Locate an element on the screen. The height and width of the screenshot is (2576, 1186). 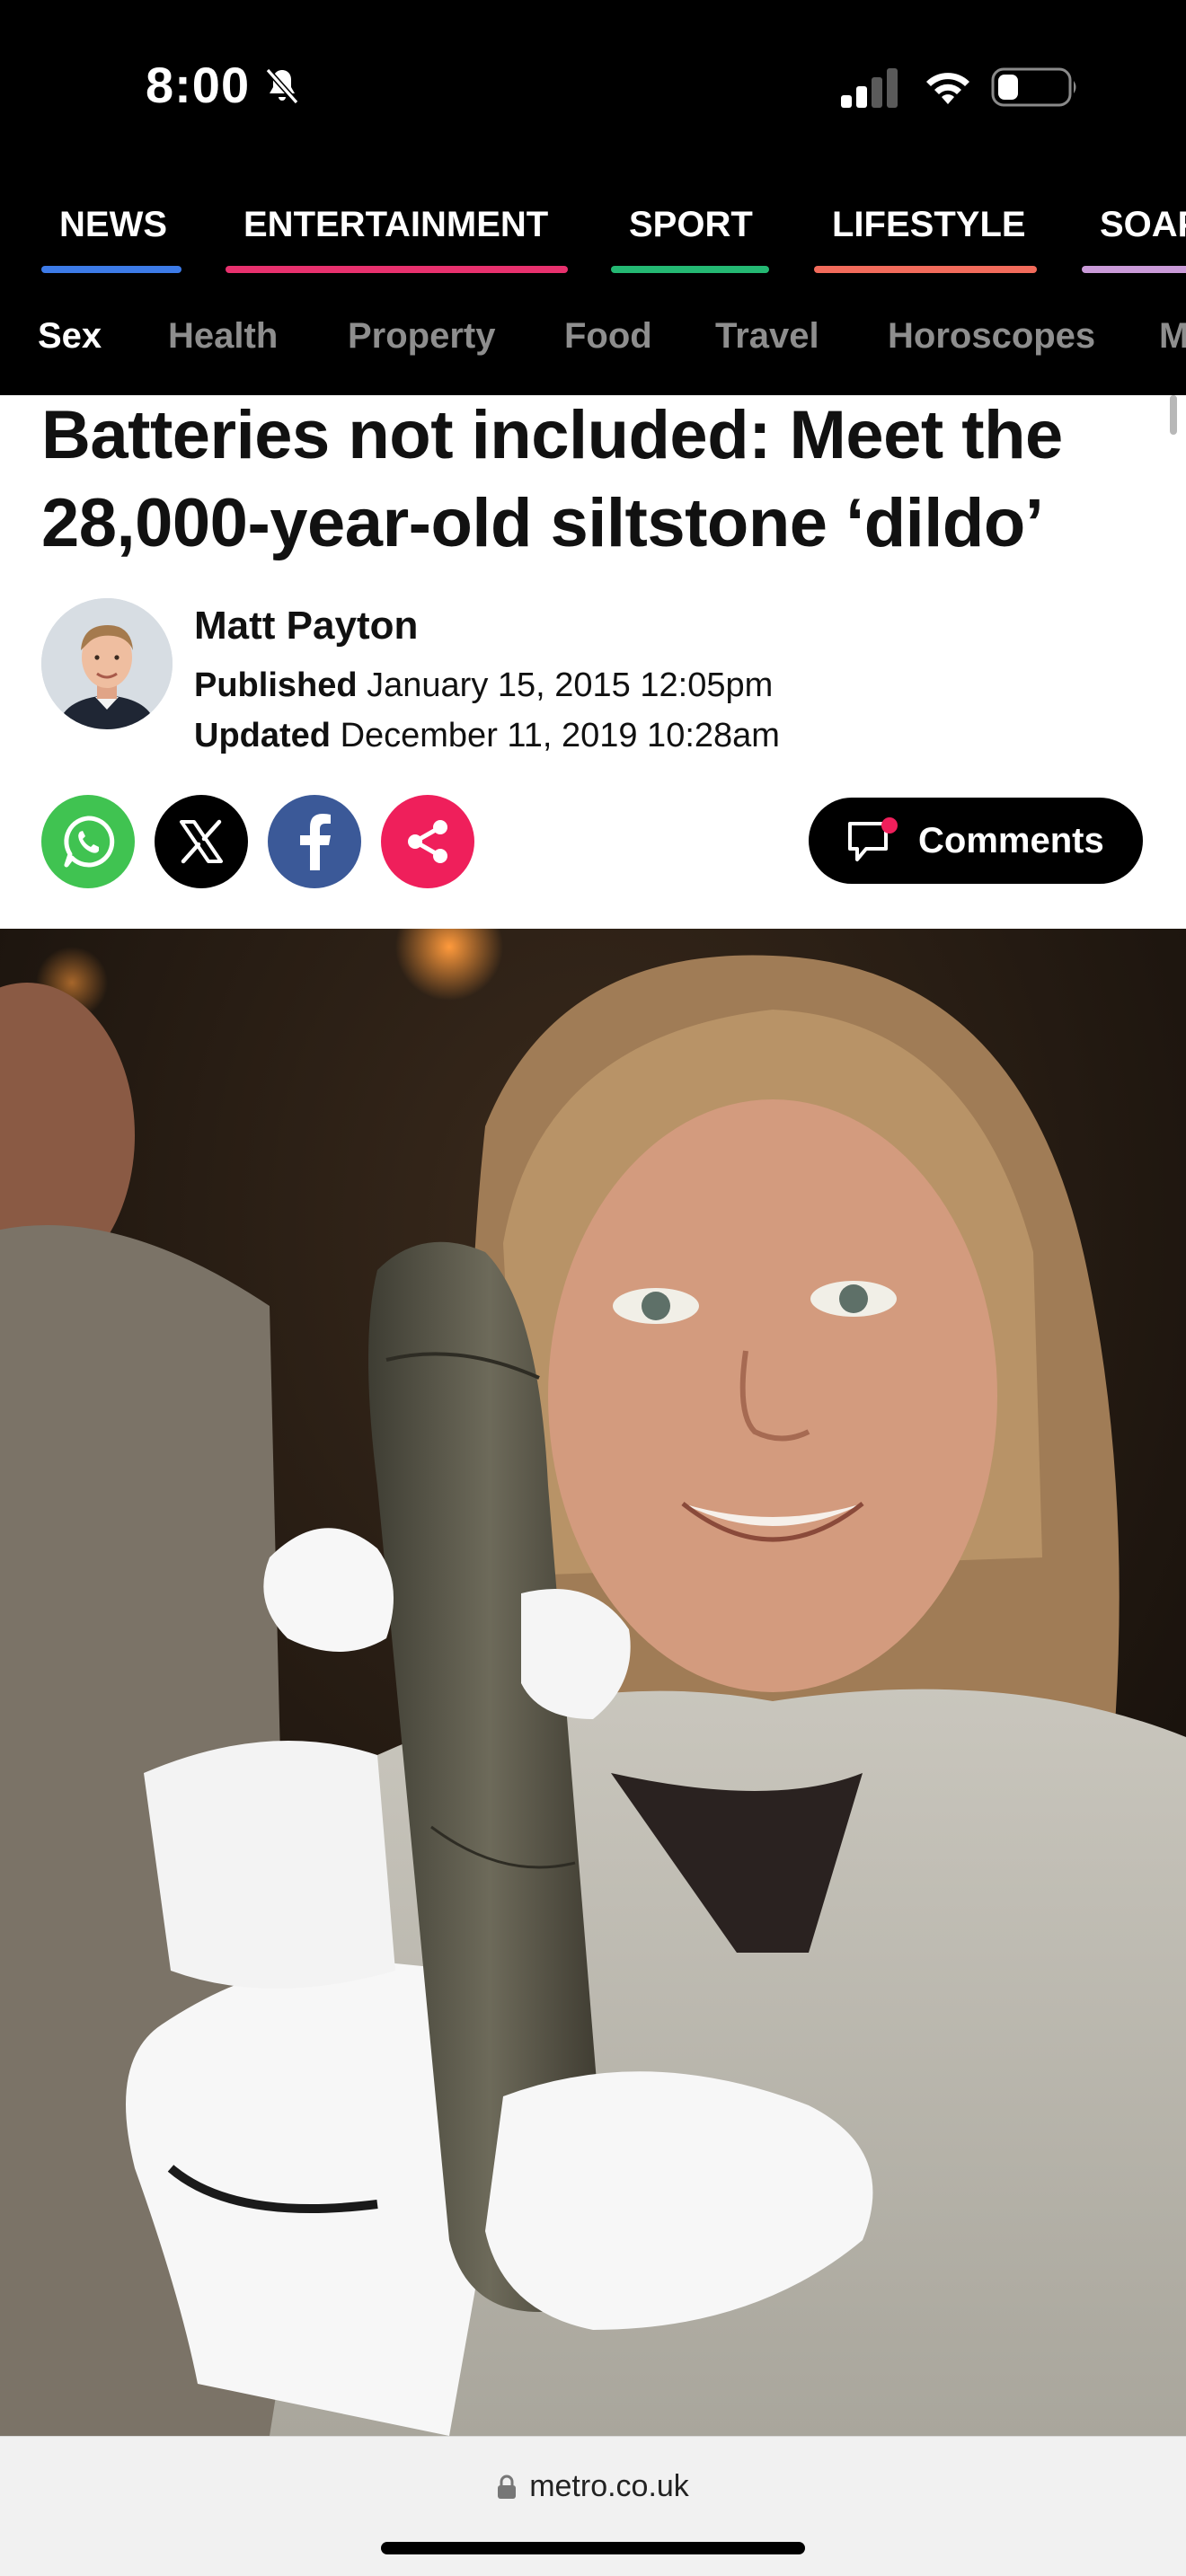
nav-tab-label: ENTERTAINMENT is located at coordinates (395, 225).